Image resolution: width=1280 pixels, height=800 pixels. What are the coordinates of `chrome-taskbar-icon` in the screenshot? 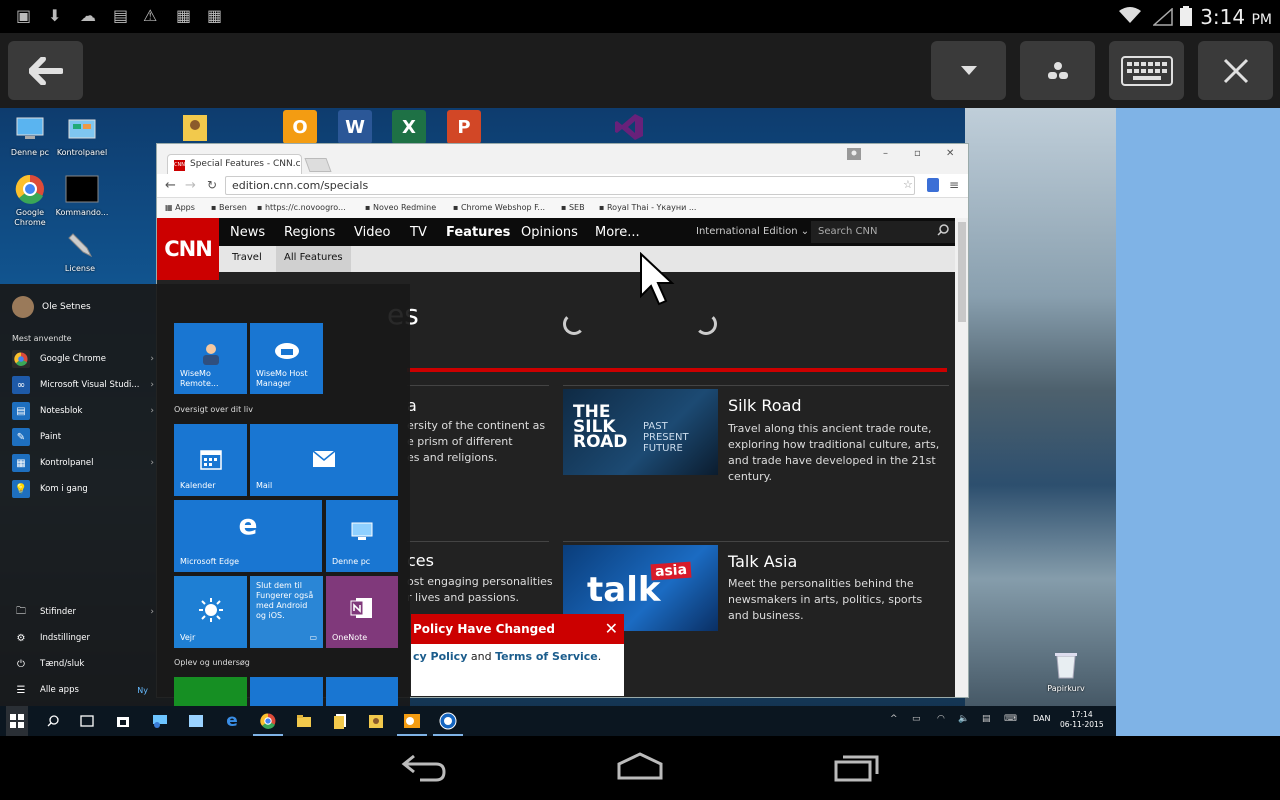 It's located at (268, 724).